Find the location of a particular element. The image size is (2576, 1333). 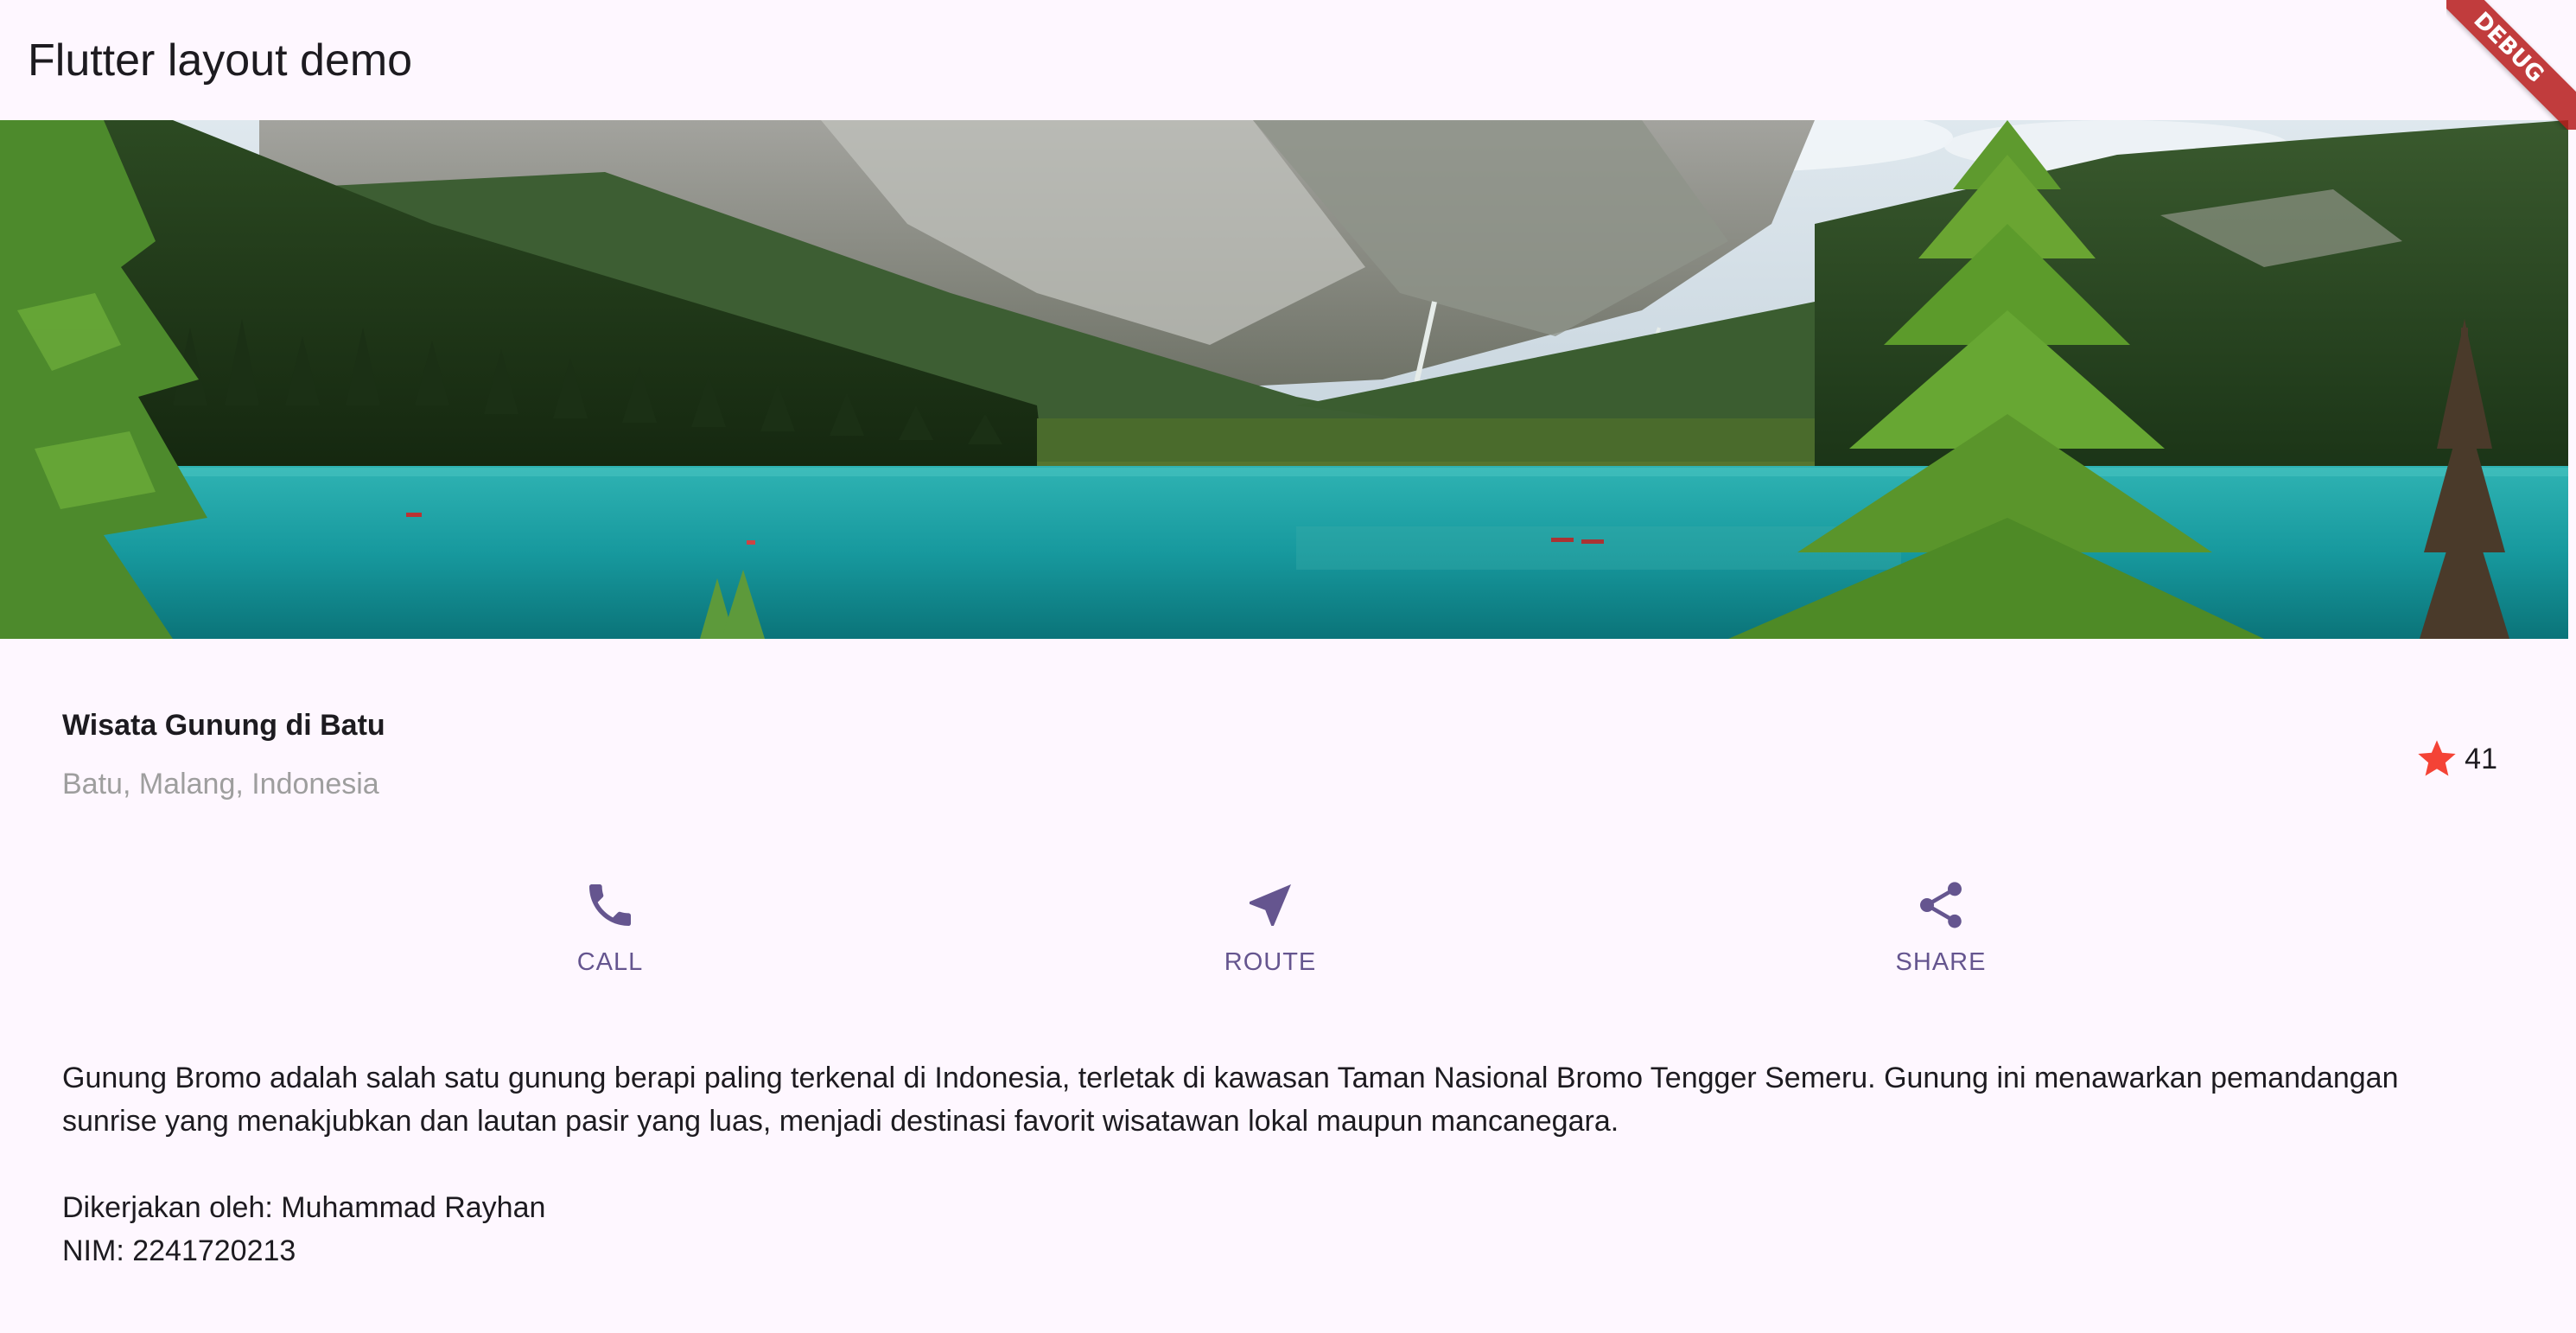

route-button: ROUTE is located at coordinates (1271, 933).